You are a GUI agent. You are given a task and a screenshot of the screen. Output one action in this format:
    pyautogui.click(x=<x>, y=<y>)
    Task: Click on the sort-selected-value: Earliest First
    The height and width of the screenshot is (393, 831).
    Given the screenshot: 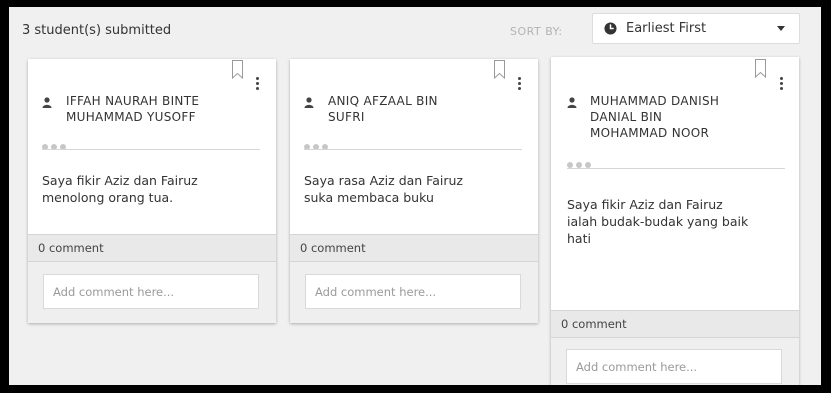 What is the action you would take?
    pyautogui.click(x=666, y=28)
    